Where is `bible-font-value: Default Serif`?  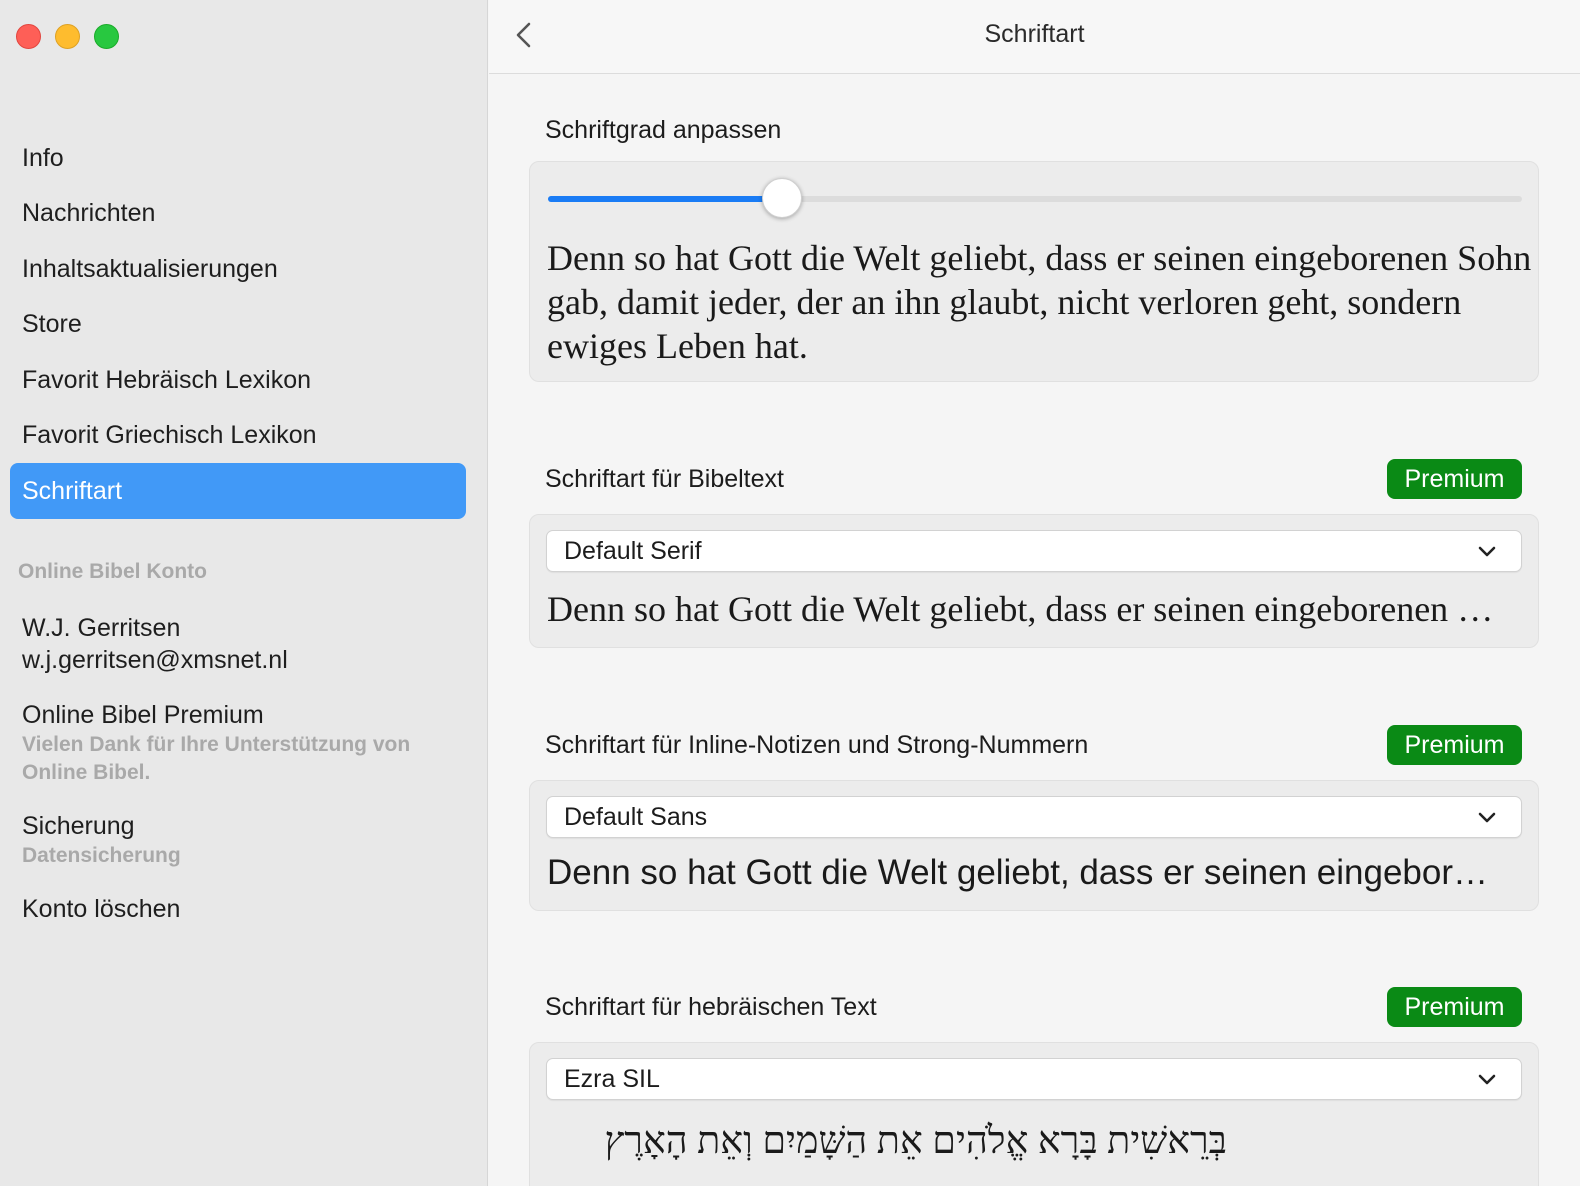
bible-font-value: Default Serif is located at coordinates (633, 550).